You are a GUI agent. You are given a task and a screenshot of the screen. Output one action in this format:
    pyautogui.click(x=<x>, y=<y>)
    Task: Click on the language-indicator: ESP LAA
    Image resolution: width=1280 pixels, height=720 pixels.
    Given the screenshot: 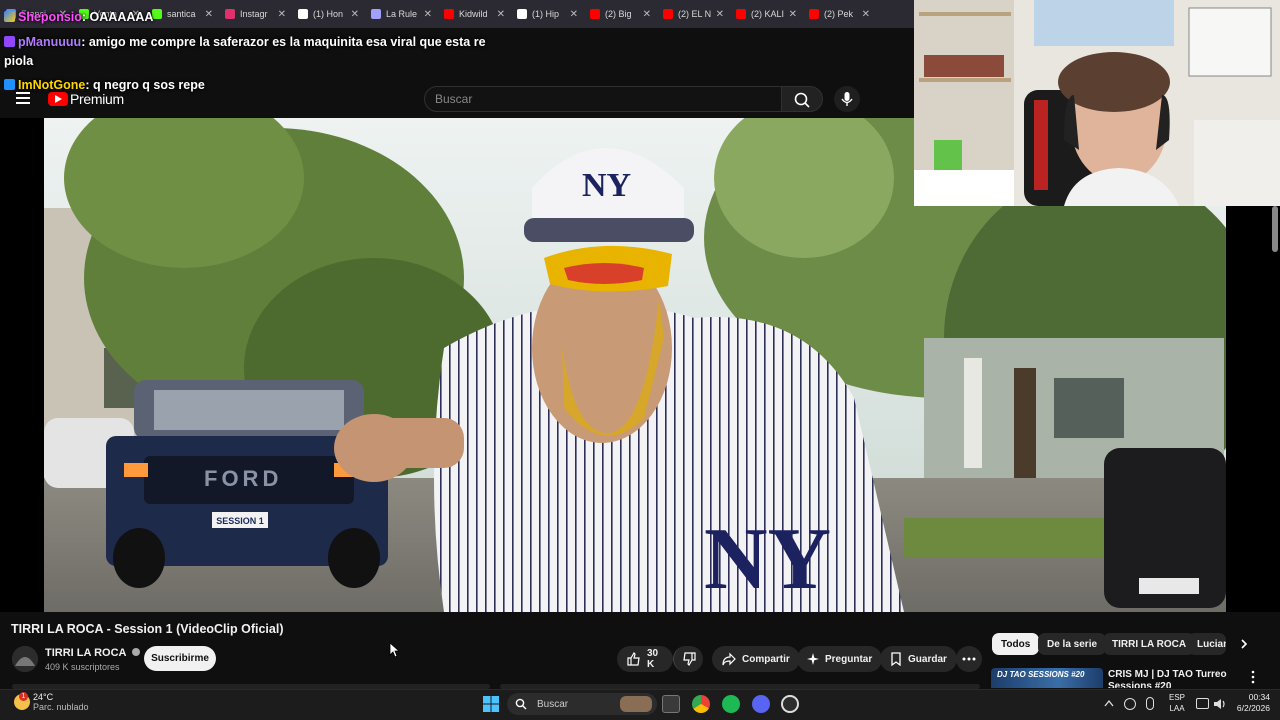 What is the action you would take?
    pyautogui.click(x=1177, y=703)
    